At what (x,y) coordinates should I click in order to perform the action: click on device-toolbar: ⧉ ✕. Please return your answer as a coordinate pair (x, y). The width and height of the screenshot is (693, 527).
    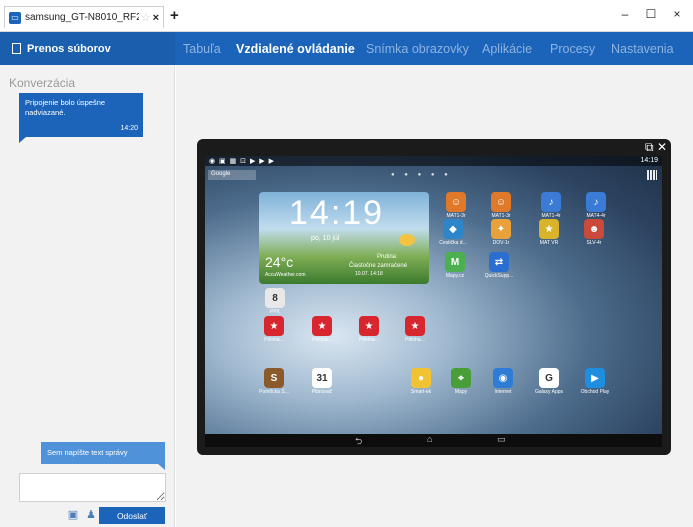
    Looking at the image, I should click on (434, 147).